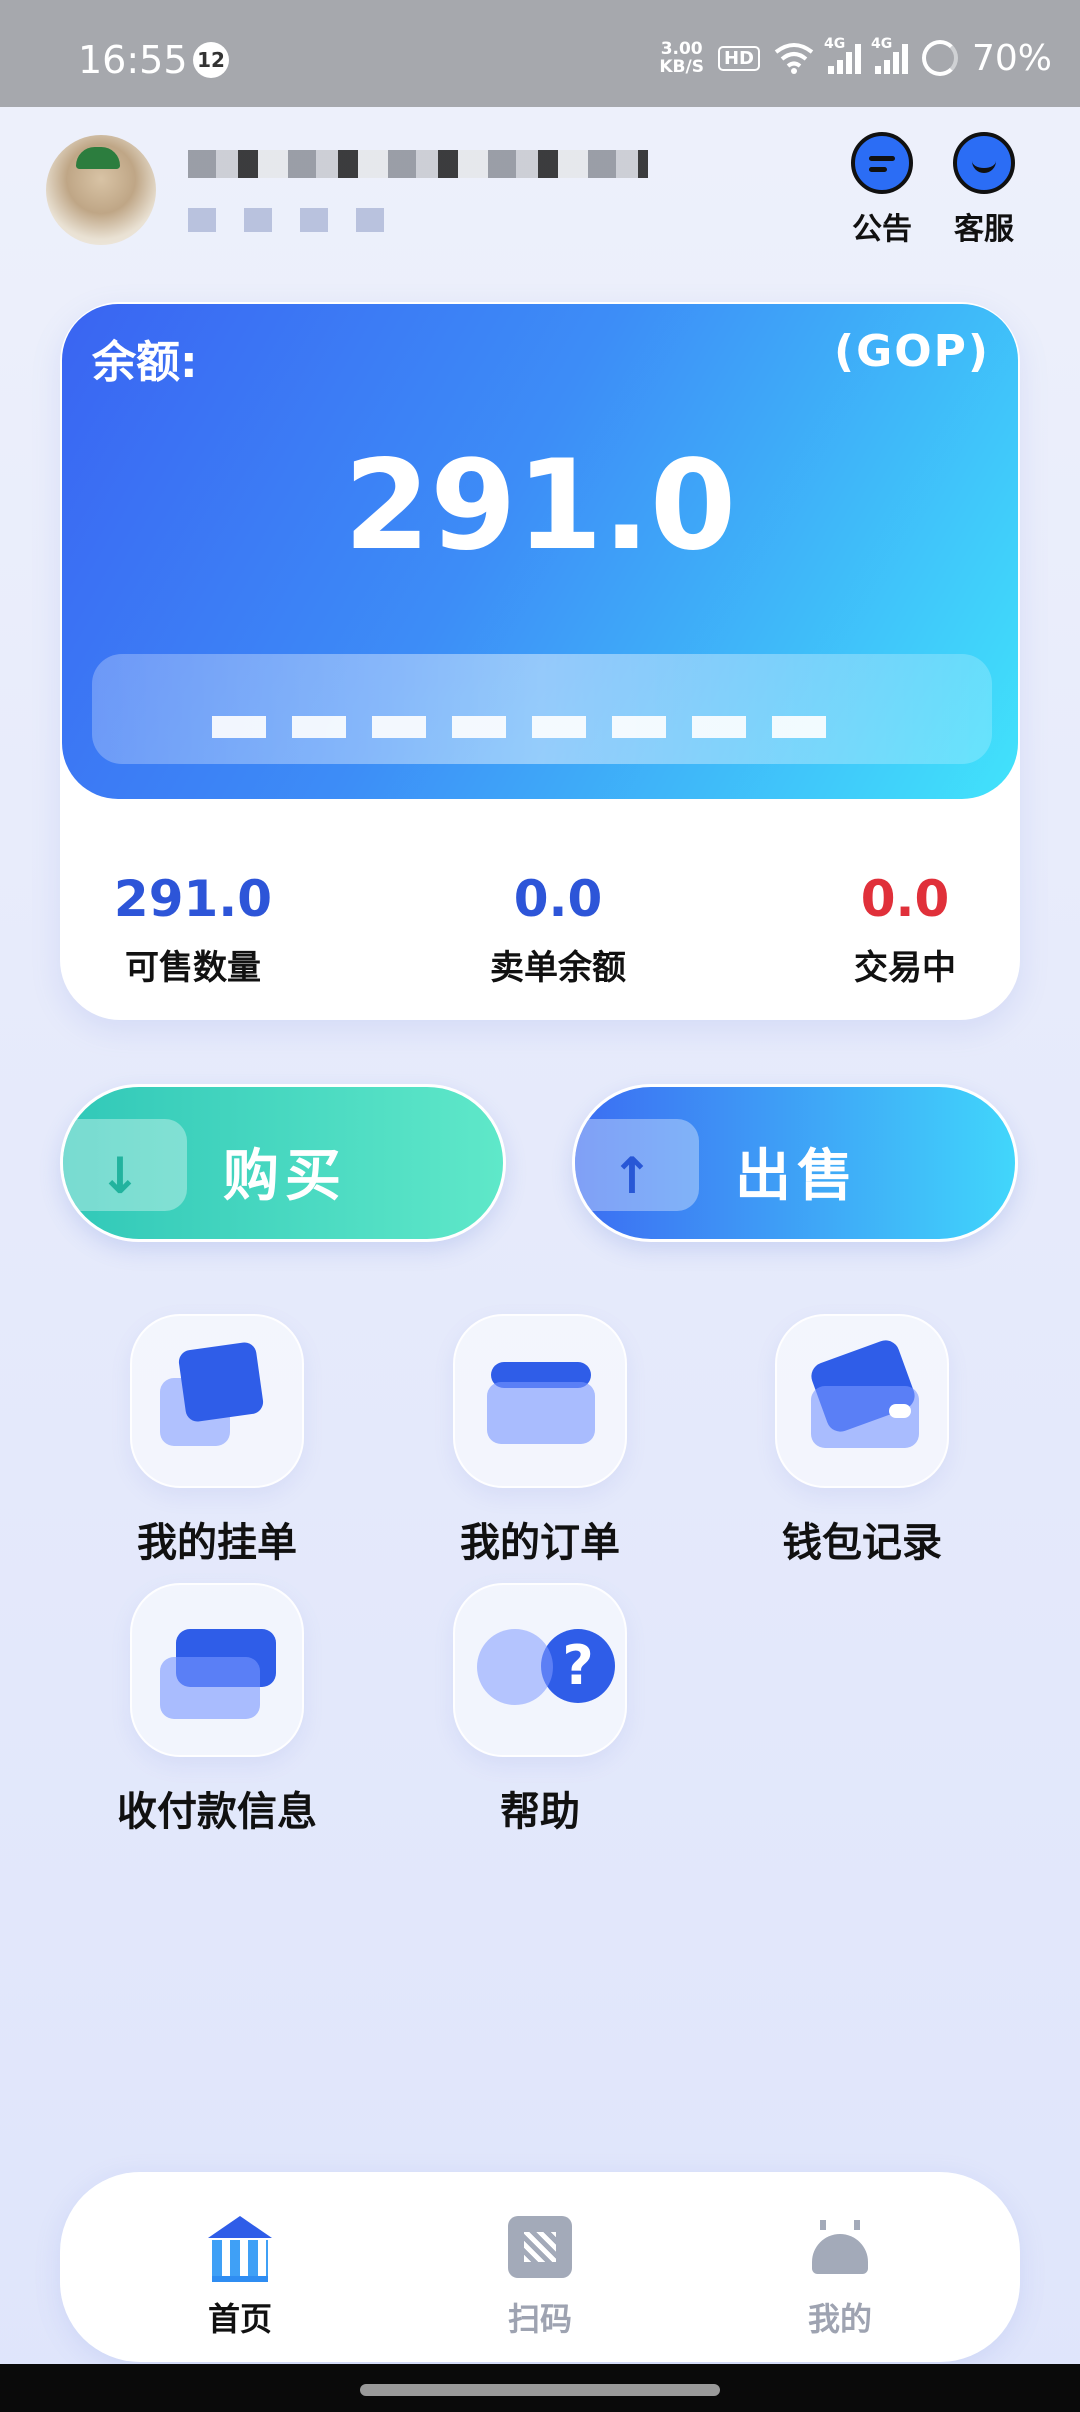 This screenshot has height=2412, width=1080. I want to click on address-redacted, so click(542, 709).